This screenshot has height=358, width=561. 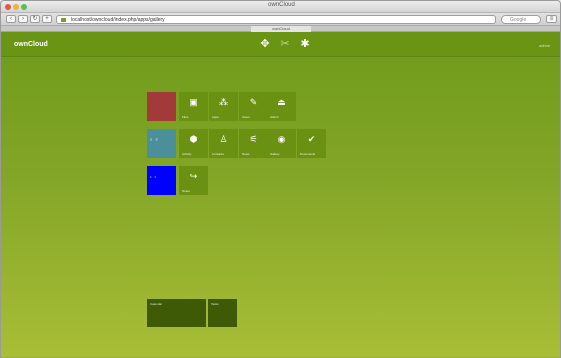 I want to click on tile-activity: ⬢ Activity, so click(x=193, y=143).